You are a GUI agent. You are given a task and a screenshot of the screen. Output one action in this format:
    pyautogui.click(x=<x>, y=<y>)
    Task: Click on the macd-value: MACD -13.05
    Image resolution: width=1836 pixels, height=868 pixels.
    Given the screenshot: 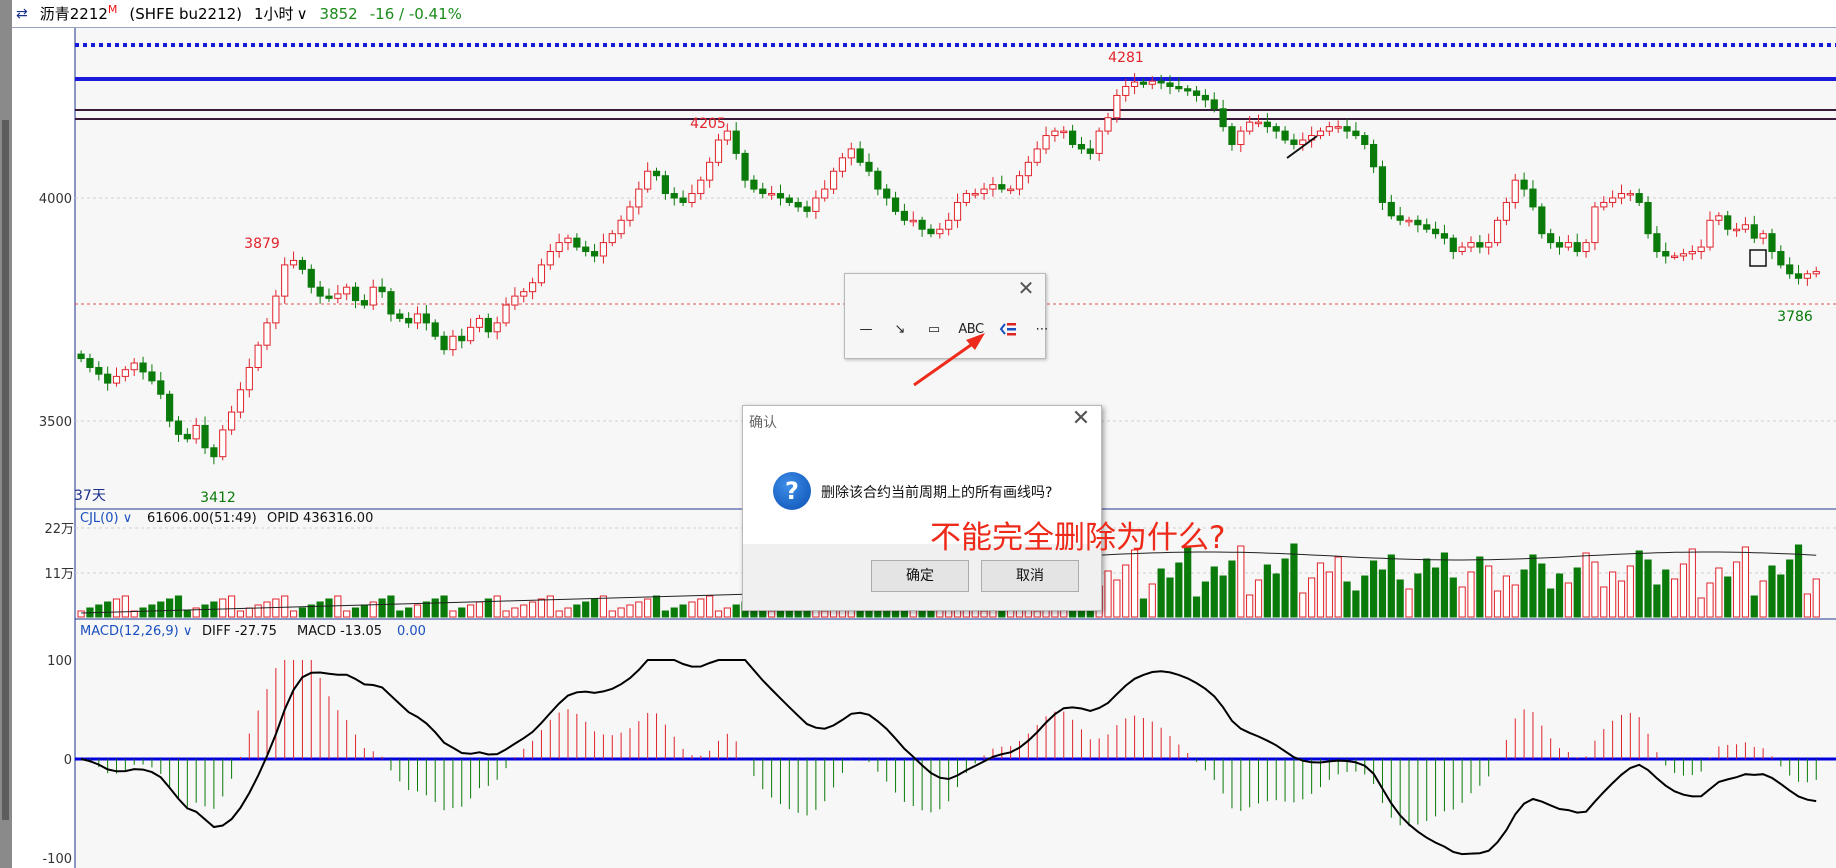 What is the action you would take?
    pyautogui.click(x=339, y=631)
    